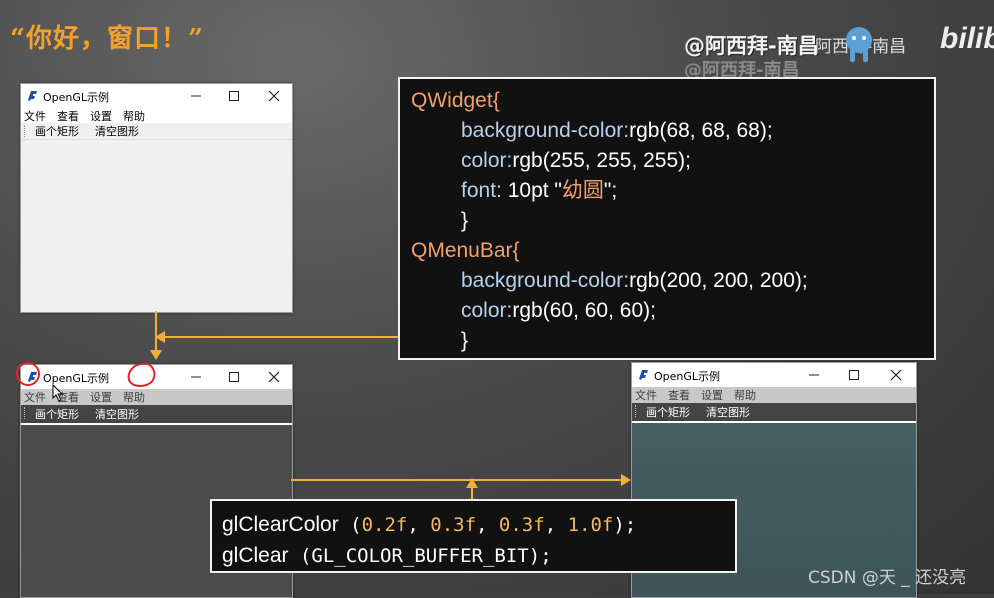 This screenshot has height=598, width=994. I want to click on qss-value: 10pt ", so click(531, 190).